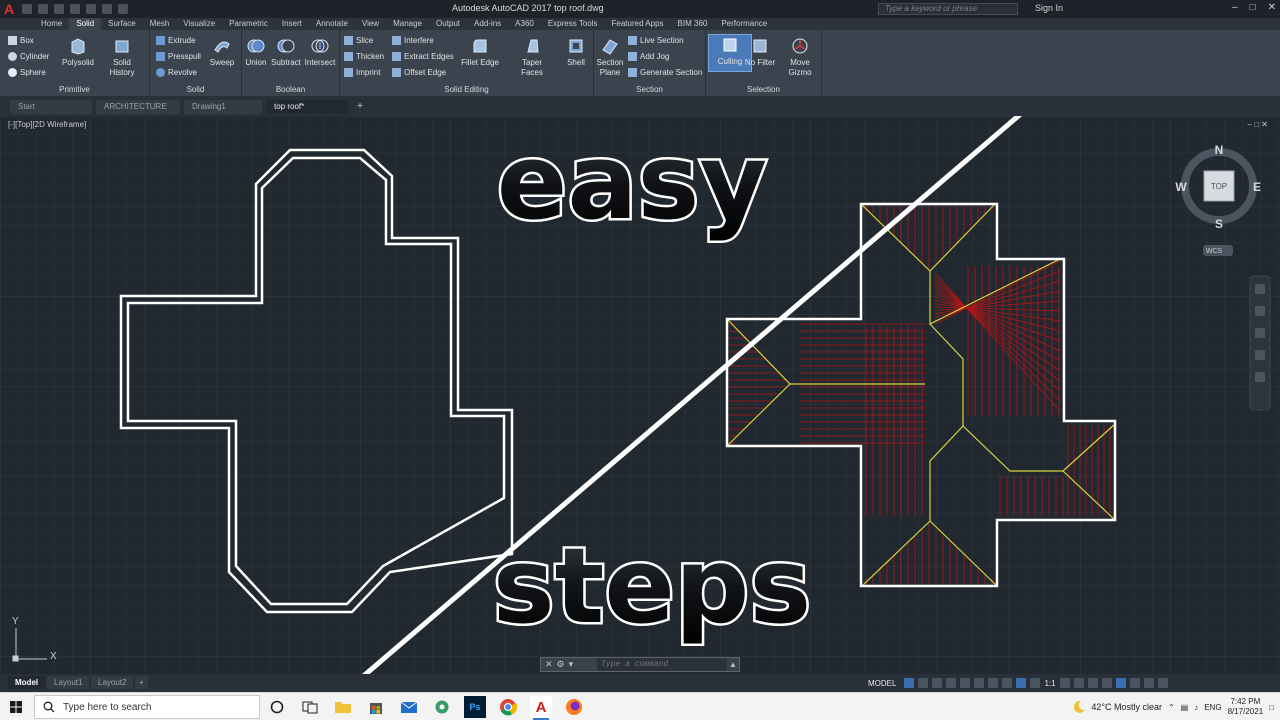 This screenshot has height=720, width=1280. I want to click on recent-commands-icon: ▾, so click(571, 664).